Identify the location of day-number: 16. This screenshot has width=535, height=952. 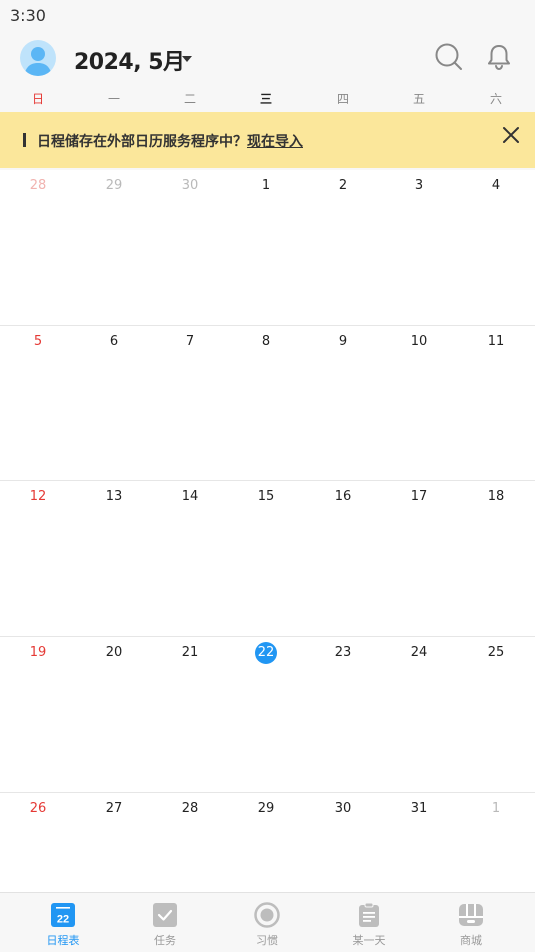
(343, 496).